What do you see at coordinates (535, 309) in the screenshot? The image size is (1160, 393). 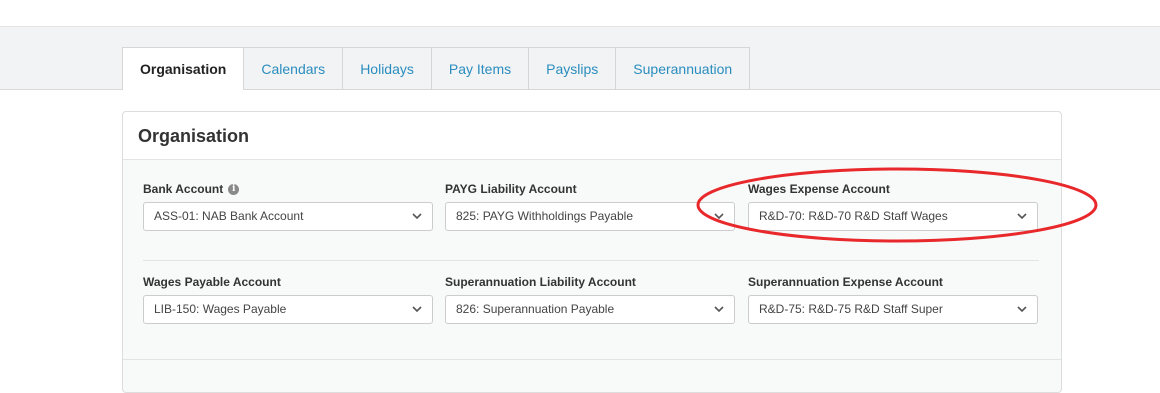 I see `super-liability-value: 826: Superannuation Payable` at bounding box center [535, 309].